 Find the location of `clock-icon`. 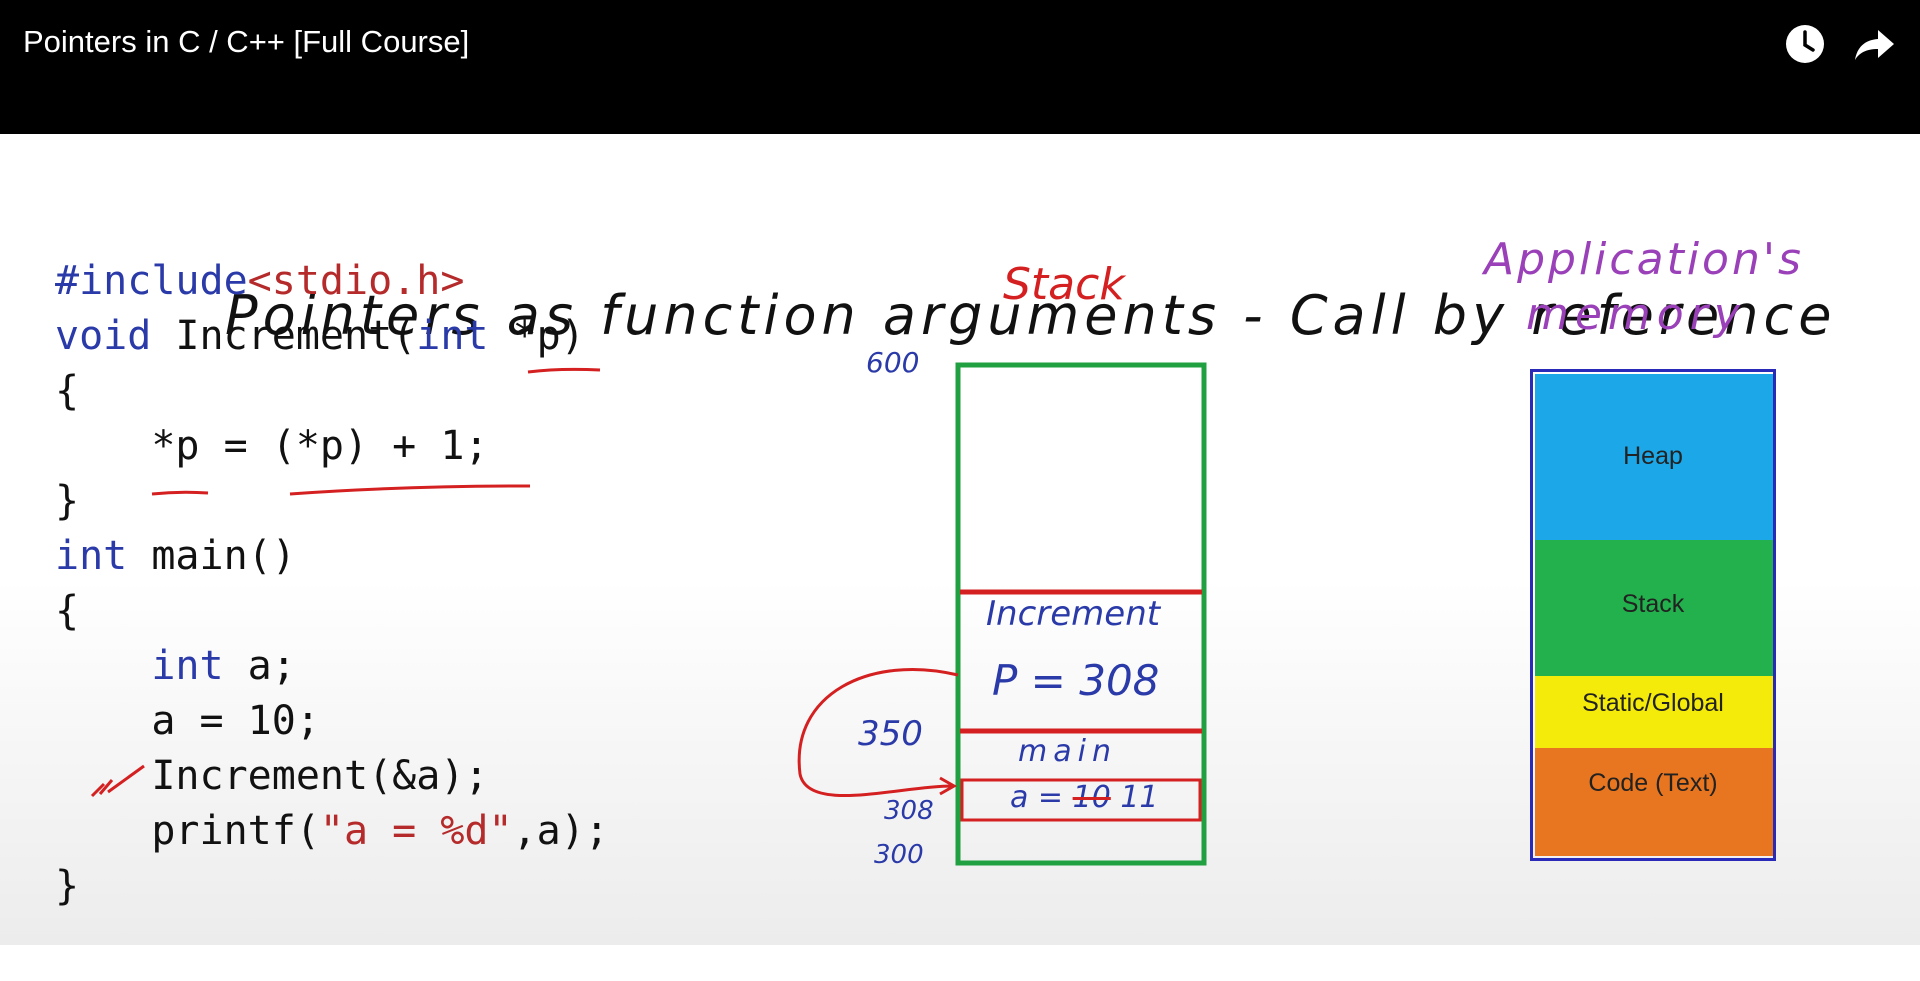

clock-icon is located at coordinates (1805, 44).